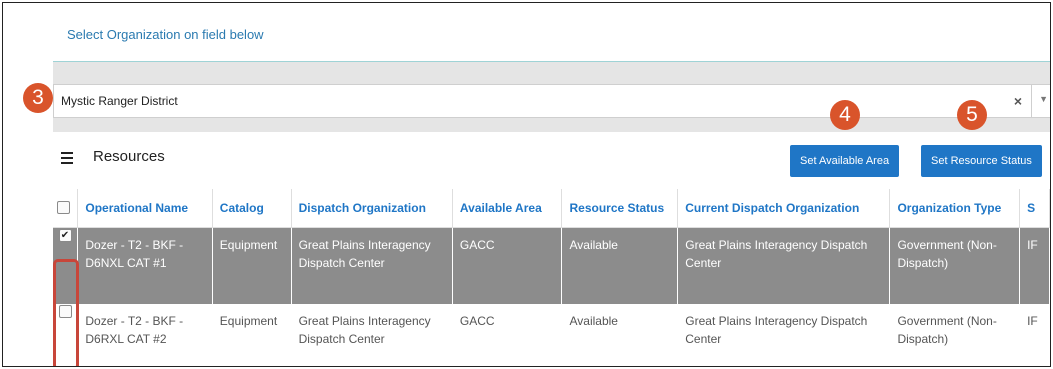 This screenshot has height=369, width=1053. Describe the element at coordinates (620, 208) in the screenshot. I see `column-header: Resource Status` at that location.